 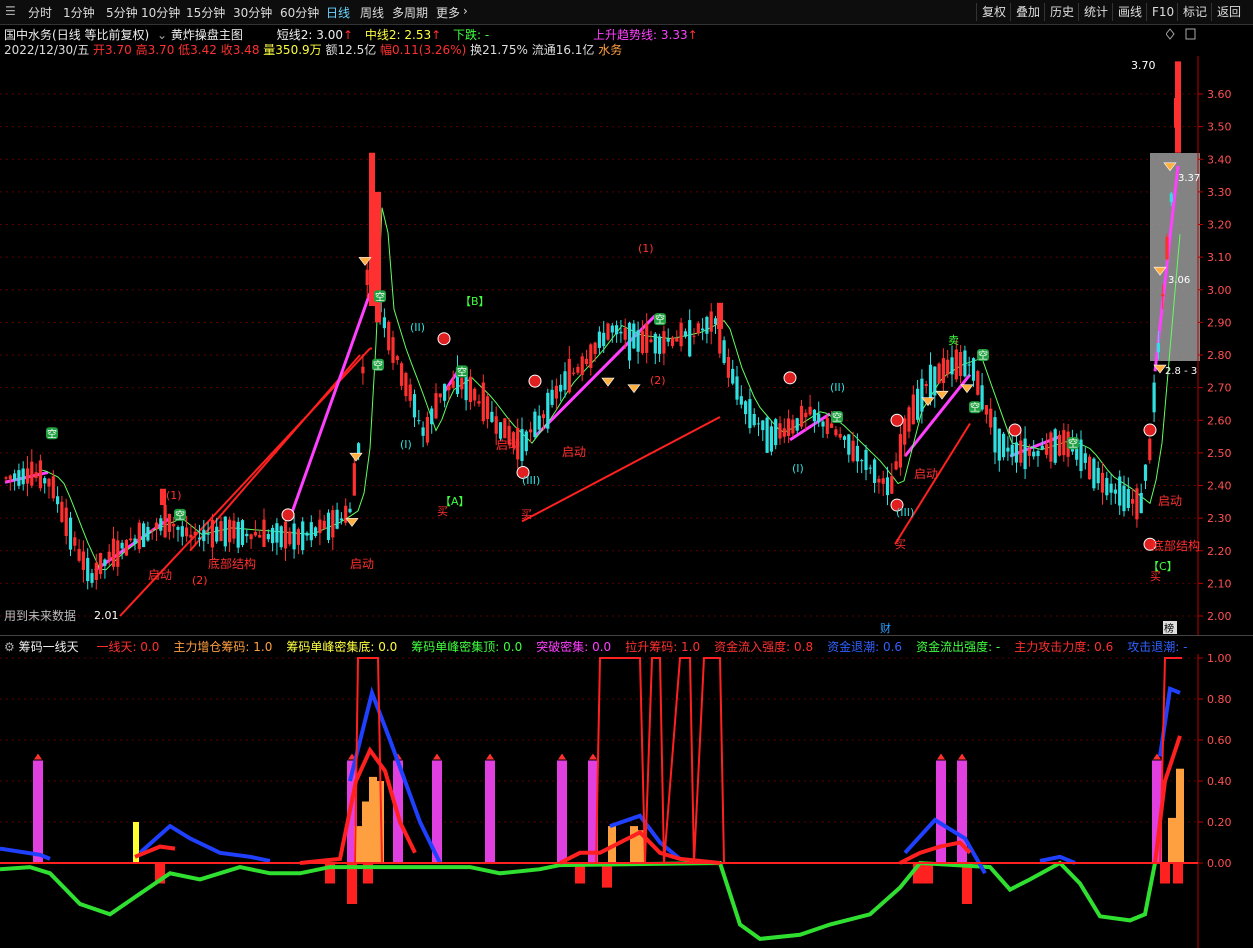 What do you see at coordinates (658, 380) in the screenshot?
I see `num-2-label-2: (2)` at bounding box center [658, 380].